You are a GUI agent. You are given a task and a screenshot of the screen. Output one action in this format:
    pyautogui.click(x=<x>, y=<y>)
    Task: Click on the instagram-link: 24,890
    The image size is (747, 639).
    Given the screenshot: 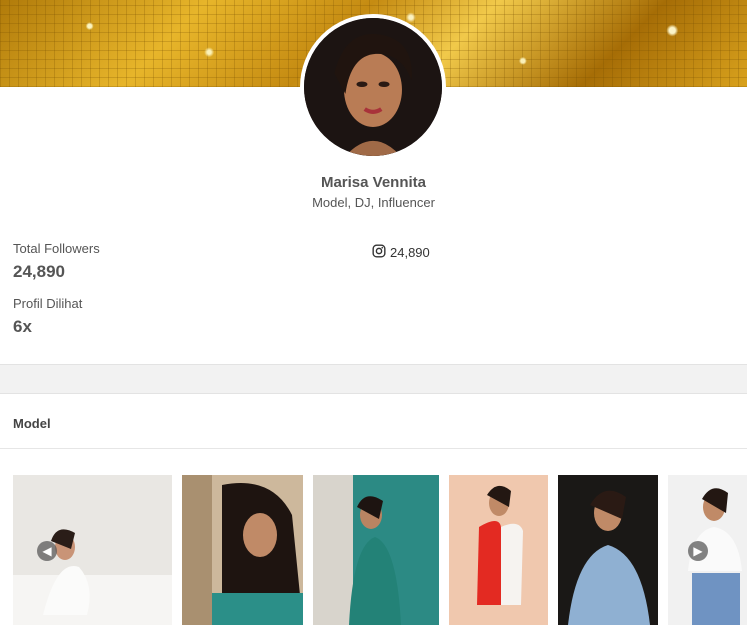 What is the action you would take?
    pyautogui.click(x=401, y=252)
    